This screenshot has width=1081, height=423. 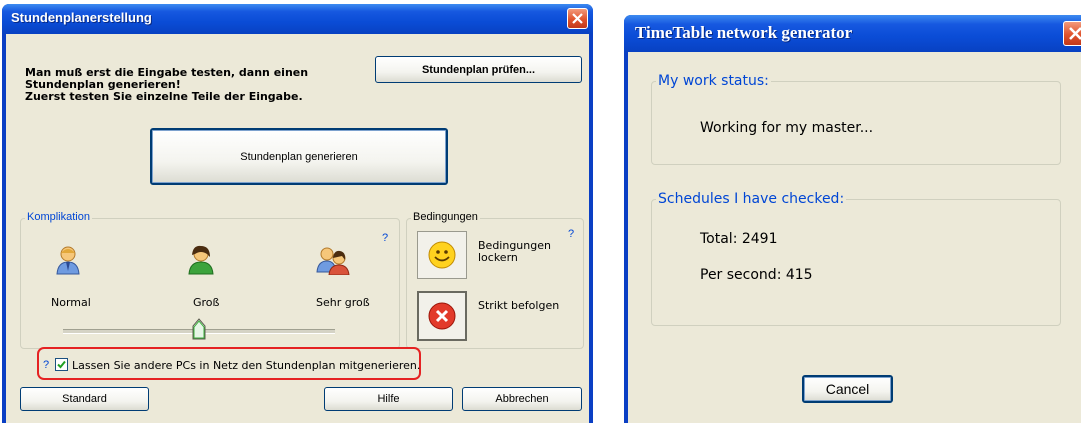 What do you see at coordinates (571, 234) in the screenshot?
I see `conditions-help-link: ?` at bounding box center [571, 234].